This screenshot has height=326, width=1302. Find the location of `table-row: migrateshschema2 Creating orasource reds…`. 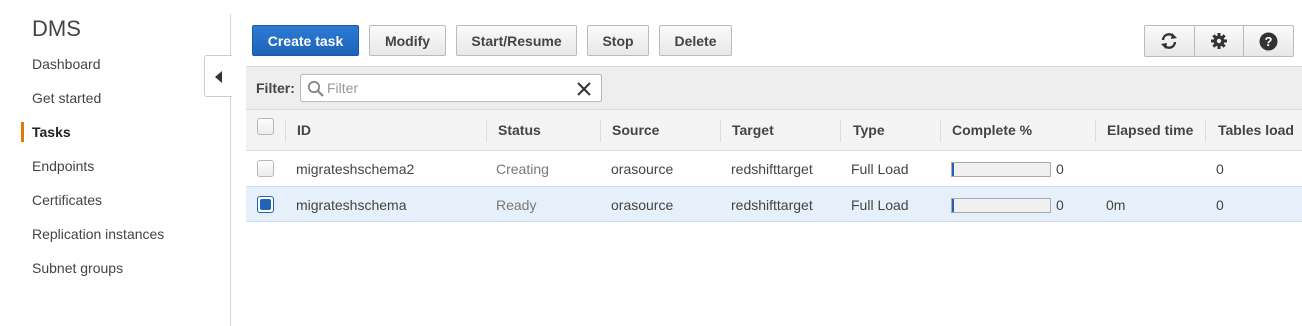

table-row: migrateshschema2 Creating orasource reds… is located at coordinates (774, 169).